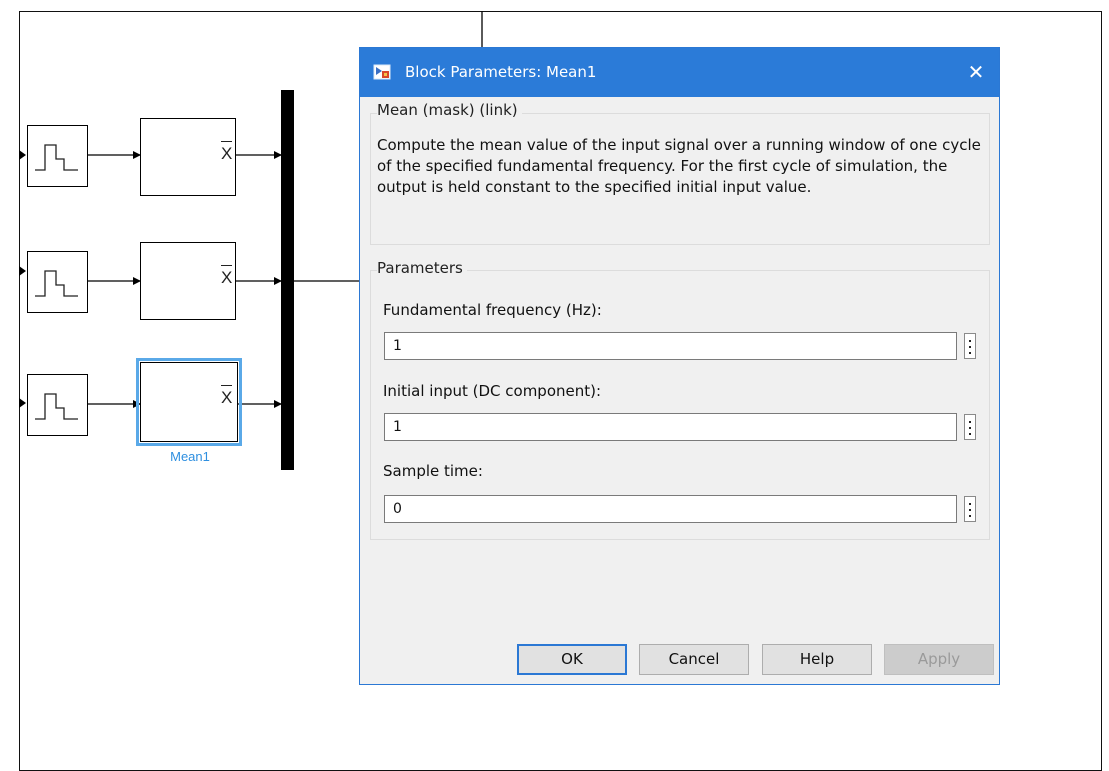 The height and width of the screenshot is (771, 1109). What do you see at coordinates (501, 72) in the screenshot?
I see `dialog-title: Block Parameters: Mean1` at bounding box center [501, 72].